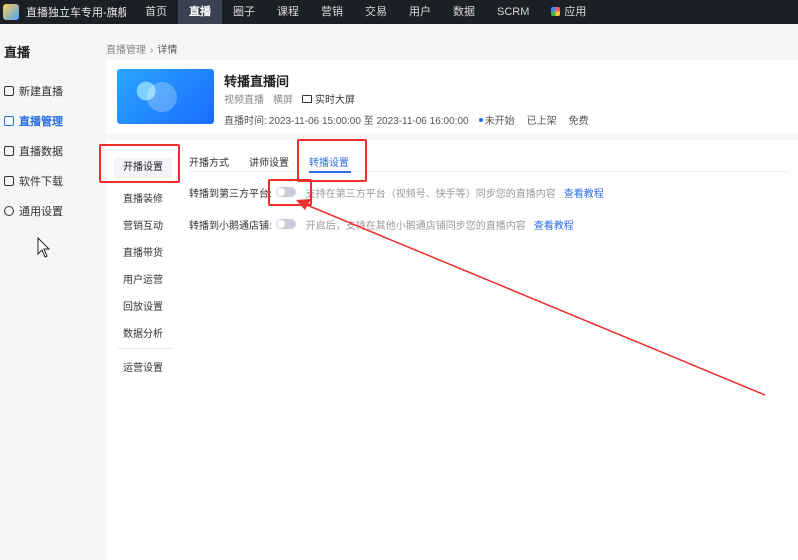 This screenshot has width=798, height=560. Describe the element at coordinates (9, 121) in the screenshot. I see `live-manage-icon` at that location.